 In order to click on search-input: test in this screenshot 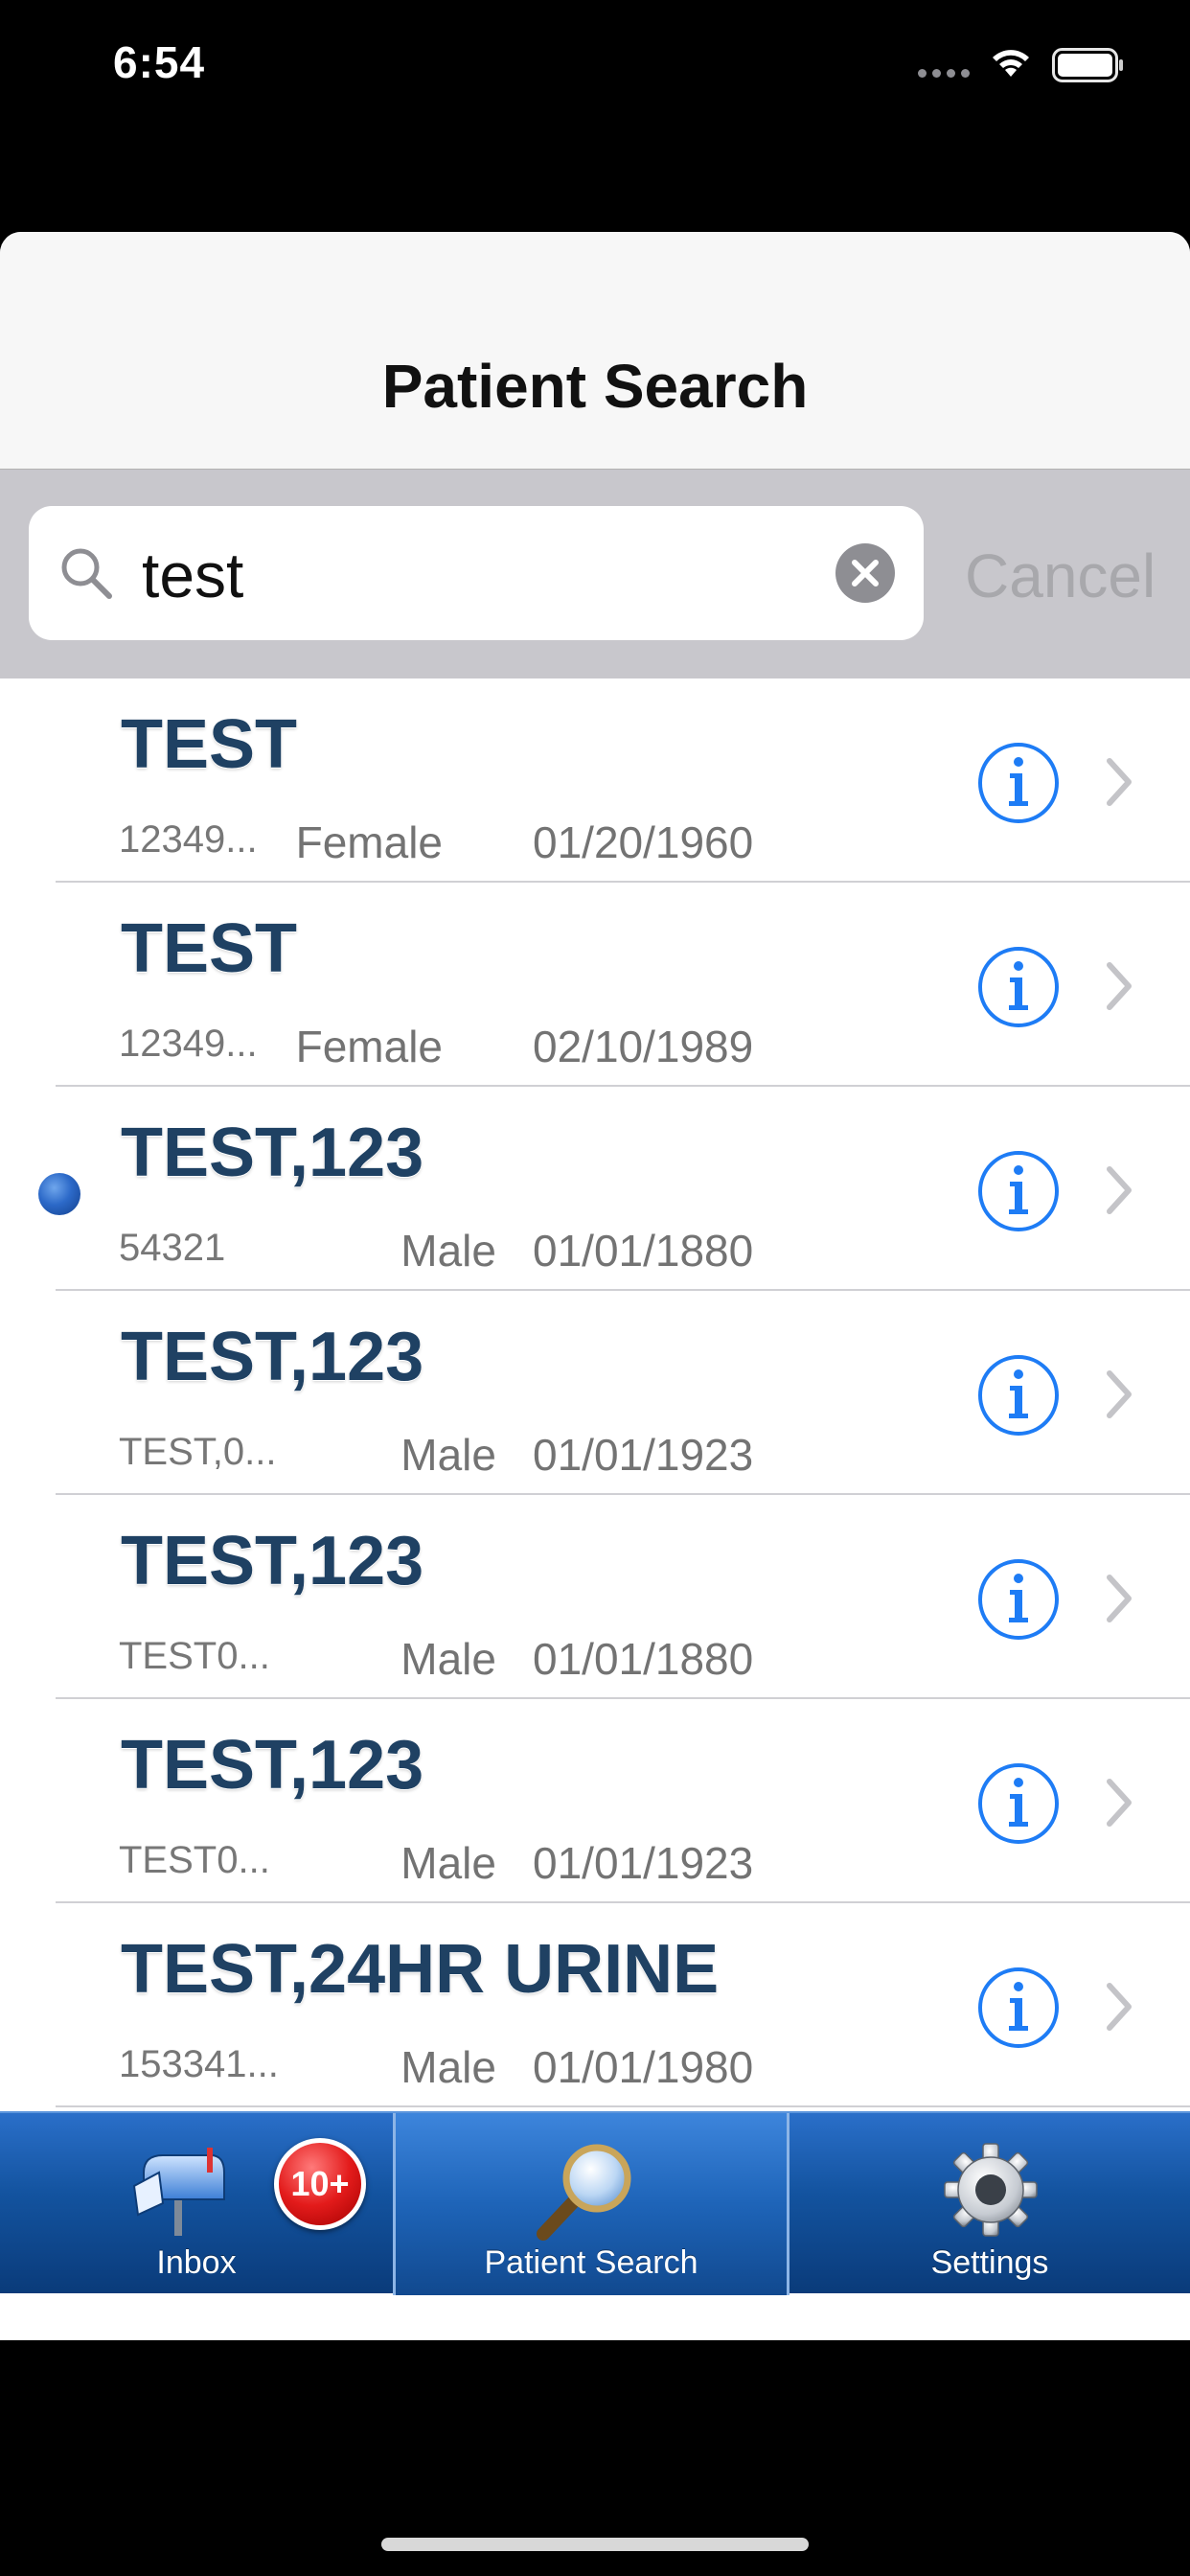, I will do `click(476, 573)`.